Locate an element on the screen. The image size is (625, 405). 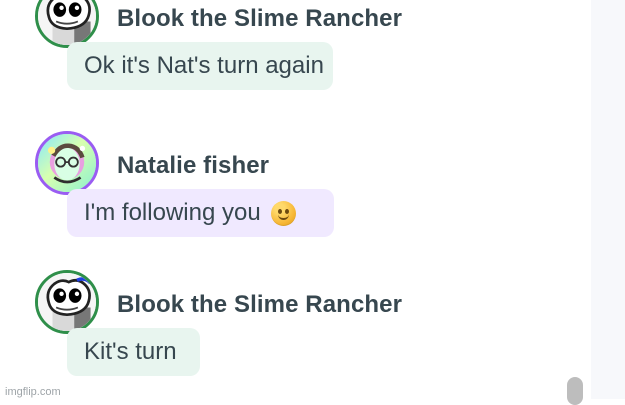
sender-name: Natalie fisher is located at coordinates (193, 166).